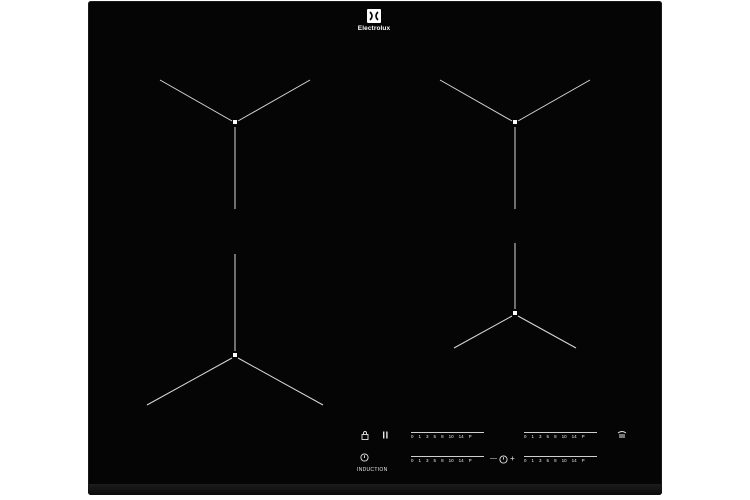  What do you see at coordinates (515, 144) in the screenshot?
I see `zone-top-right` at bounding box center [515, 144].